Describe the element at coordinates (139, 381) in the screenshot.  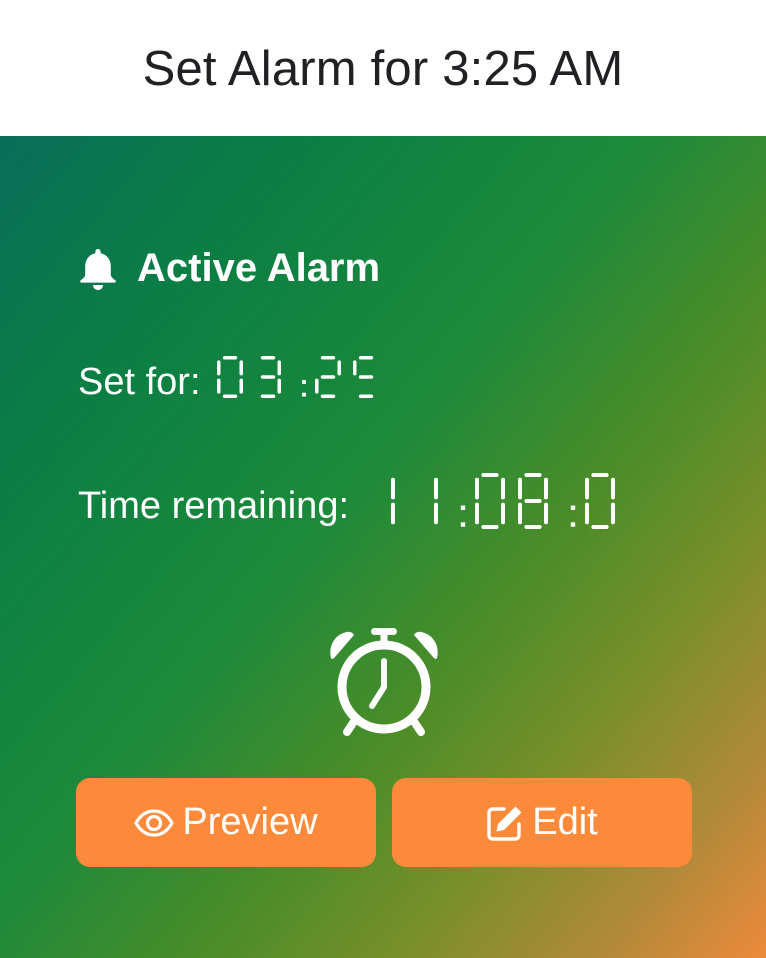
I see `set-for-label: Set for:` at that location.